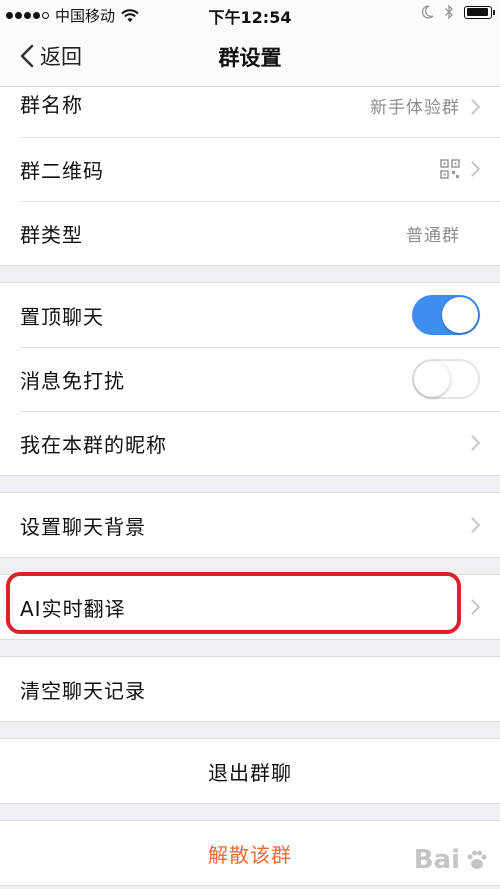 The height and width of the screenshot is (889, 500). I want to click on group-type-label: 群类型, so click(51, 234).